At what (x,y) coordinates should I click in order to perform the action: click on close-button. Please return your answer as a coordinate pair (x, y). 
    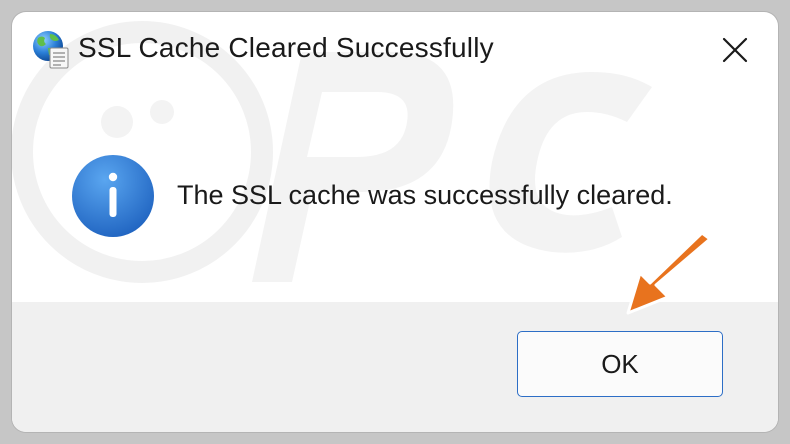
    Looking at the image, I should click on (735, 50).